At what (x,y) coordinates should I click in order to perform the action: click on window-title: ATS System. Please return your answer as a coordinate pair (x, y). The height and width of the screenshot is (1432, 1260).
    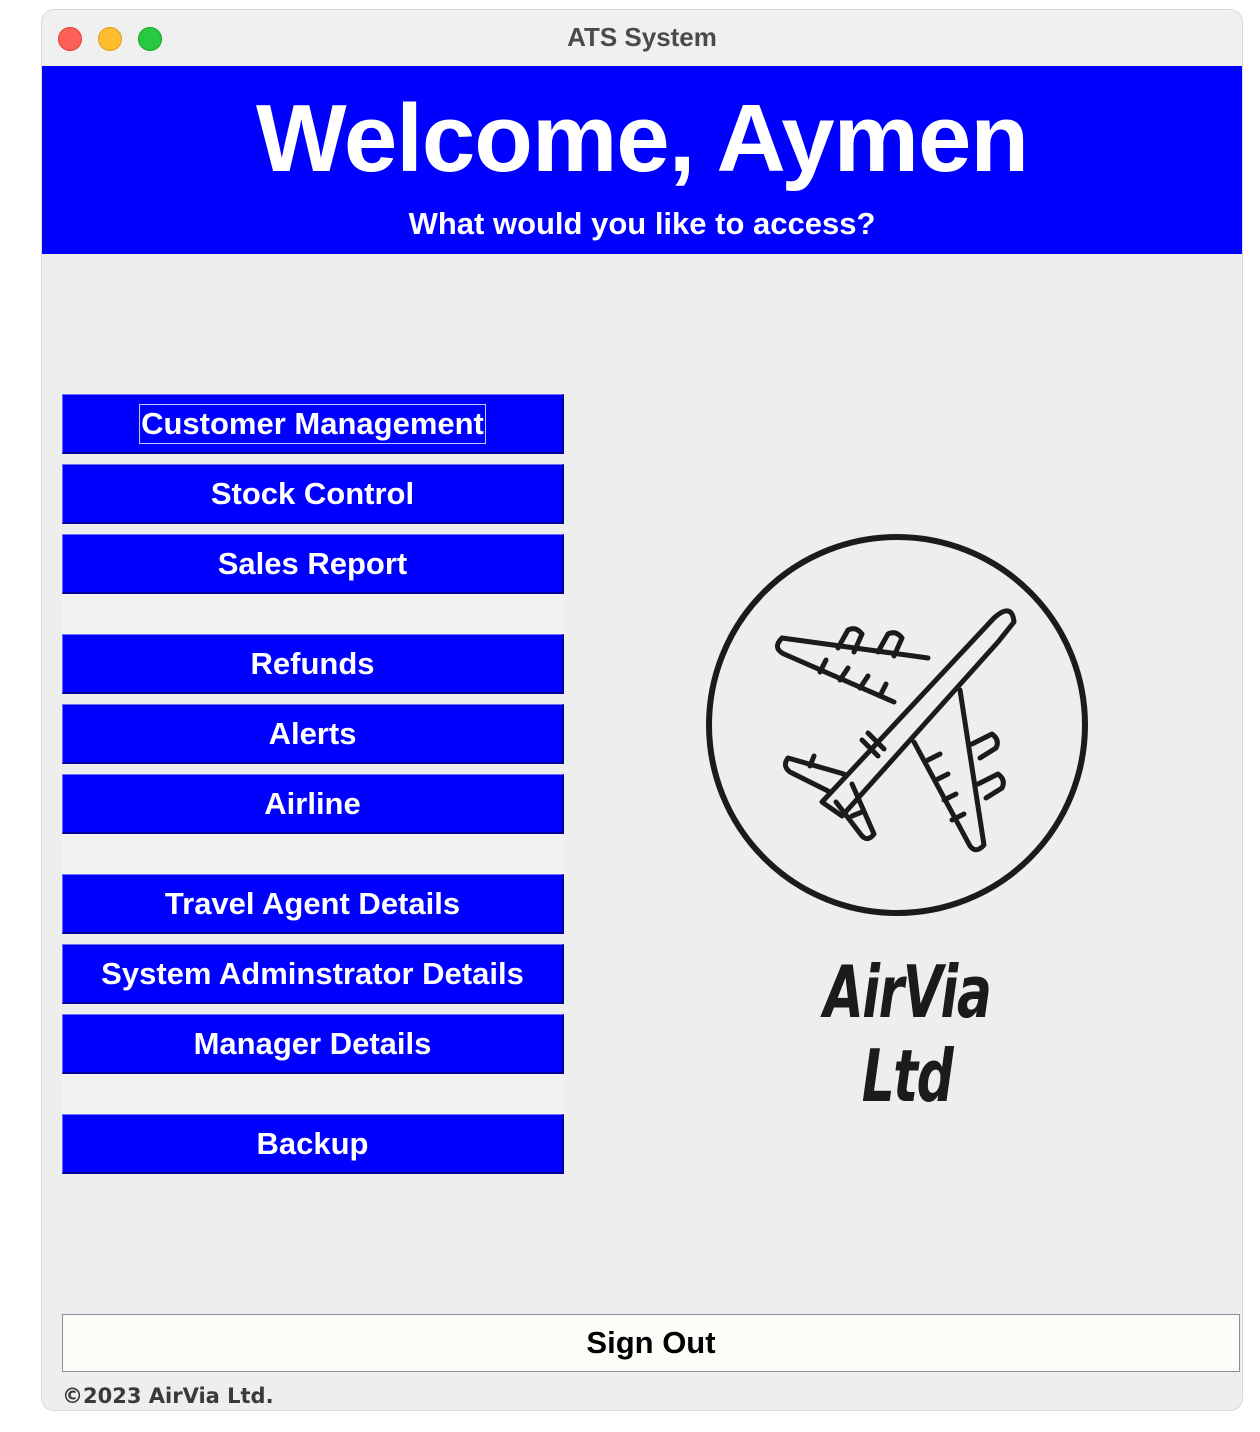
    Looking at the image, I should click on (642, 37).